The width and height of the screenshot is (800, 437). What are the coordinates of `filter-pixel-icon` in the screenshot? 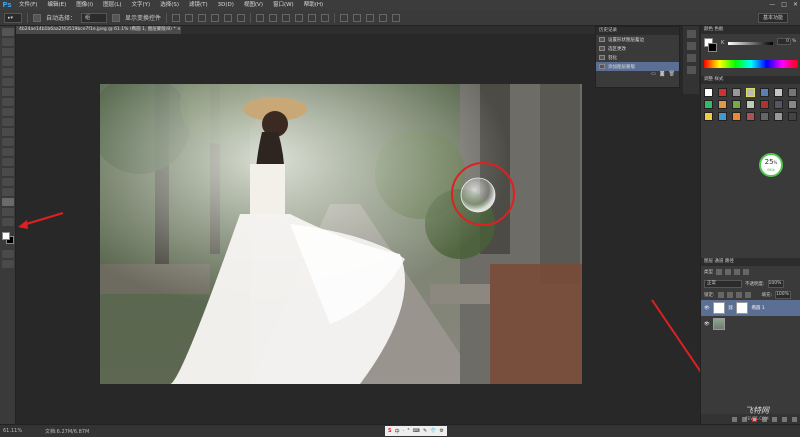 It's located at (719, 272).